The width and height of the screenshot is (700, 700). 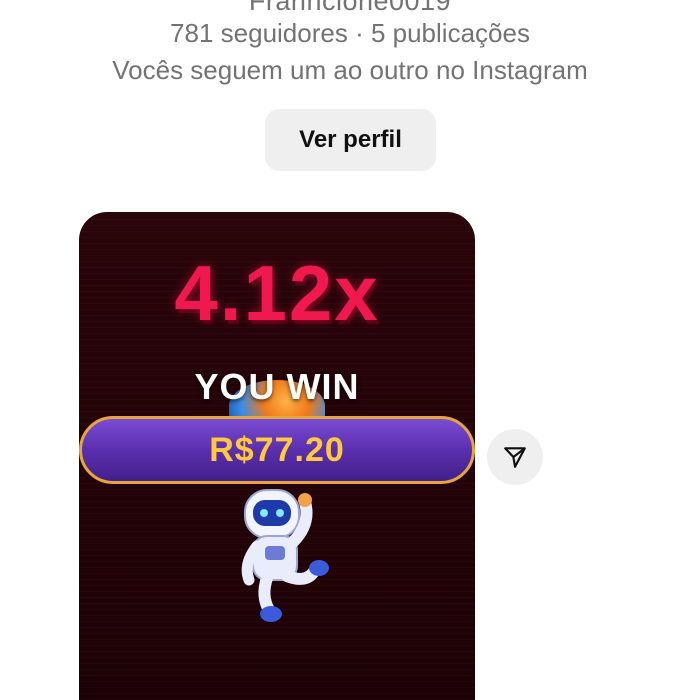 I want to click on view-profile-button: Ver perfil, so click(x=350, y=140).